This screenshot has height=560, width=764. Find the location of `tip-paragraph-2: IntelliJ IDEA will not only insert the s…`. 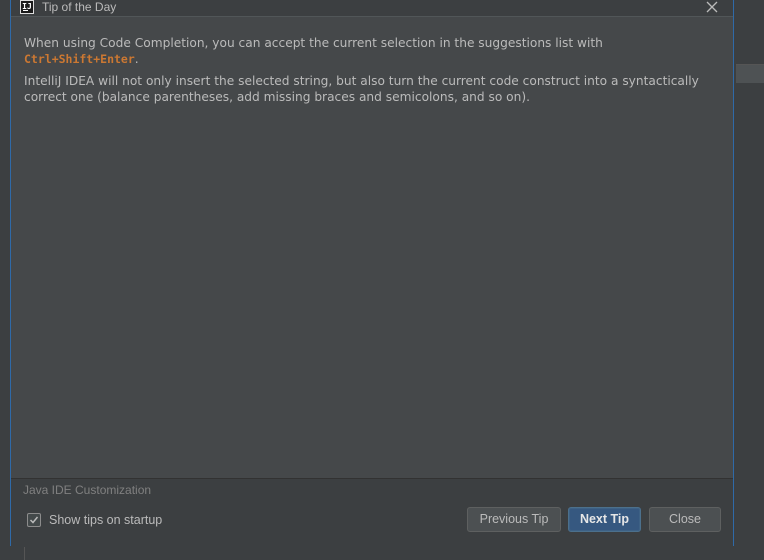

tip-paragraph-2: IntelliJ IDEA will not only insert the s… is located at coordinates (361, 89).